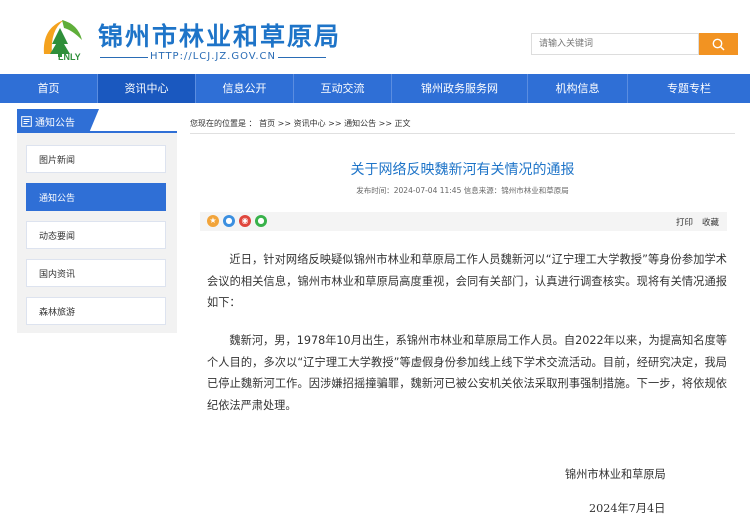  Describe the element at coordinates (684, 222) in the screenshot. I see `print-button: 打印` at that location.